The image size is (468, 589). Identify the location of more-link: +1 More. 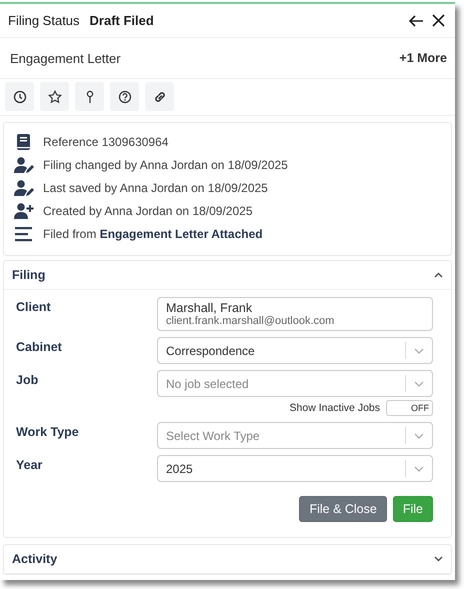
(423, 58).